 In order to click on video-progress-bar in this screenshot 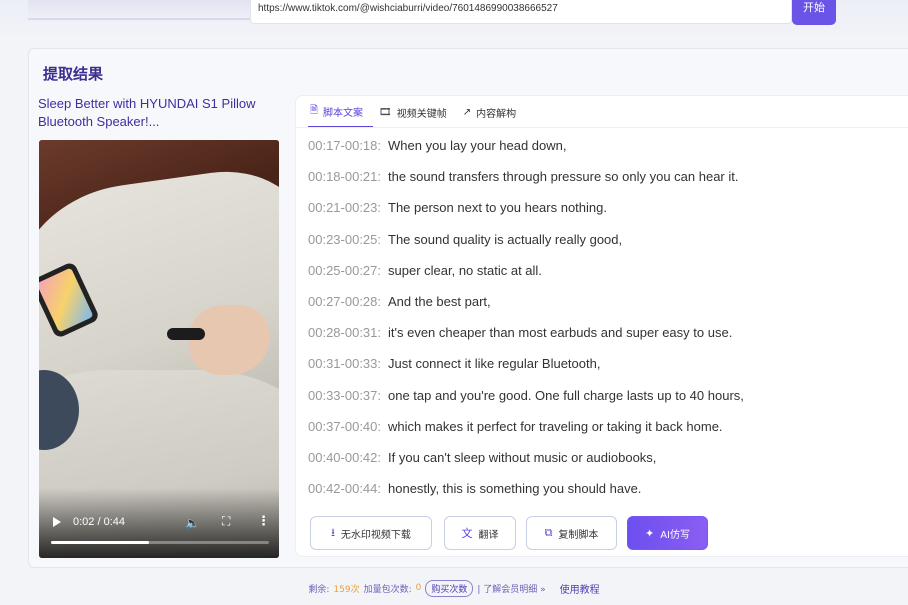, I will do `click(160, 542)`.